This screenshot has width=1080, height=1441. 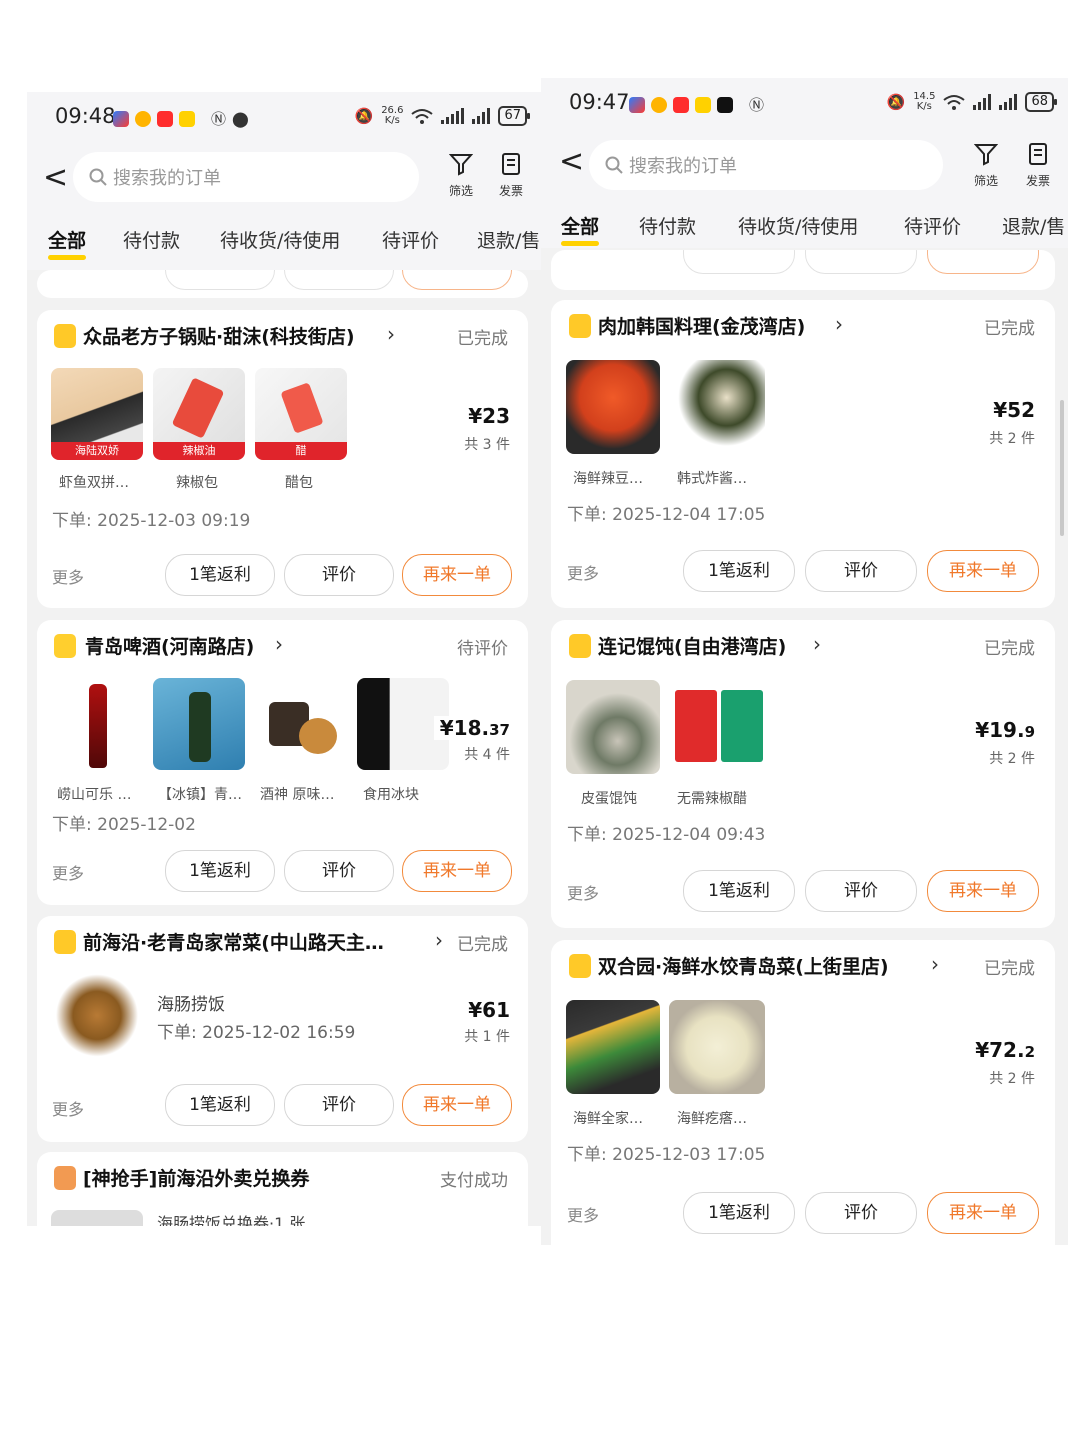 I want to click on item-count: 共 3 件, so click(x=487, y=445).